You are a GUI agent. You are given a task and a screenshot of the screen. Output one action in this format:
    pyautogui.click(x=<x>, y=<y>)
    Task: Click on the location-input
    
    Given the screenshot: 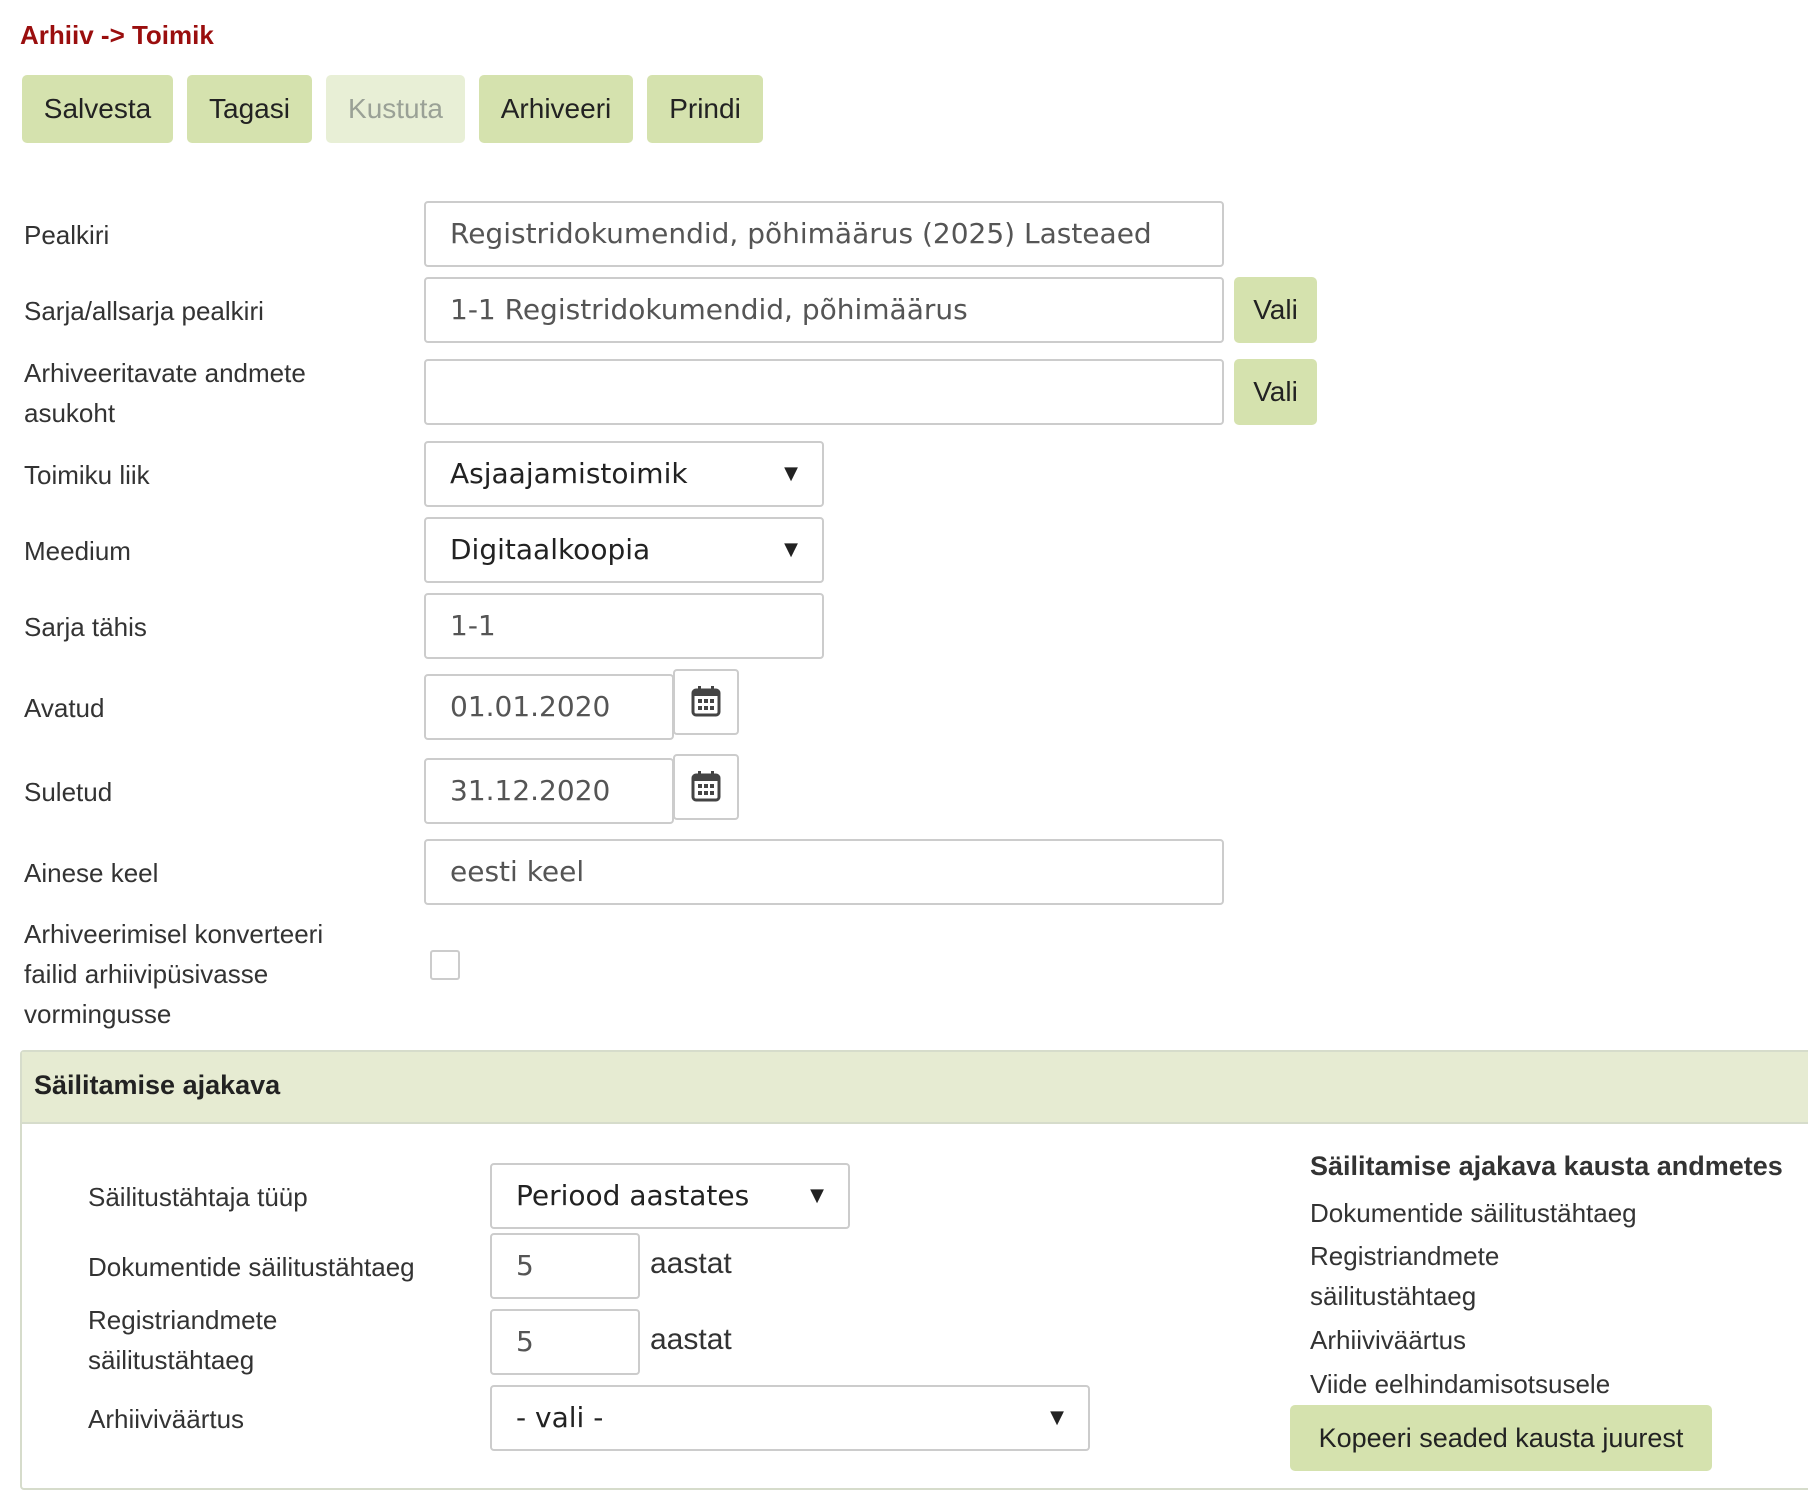 What is the action you would take?
    pyautogui.click(x=824, y=392)
    